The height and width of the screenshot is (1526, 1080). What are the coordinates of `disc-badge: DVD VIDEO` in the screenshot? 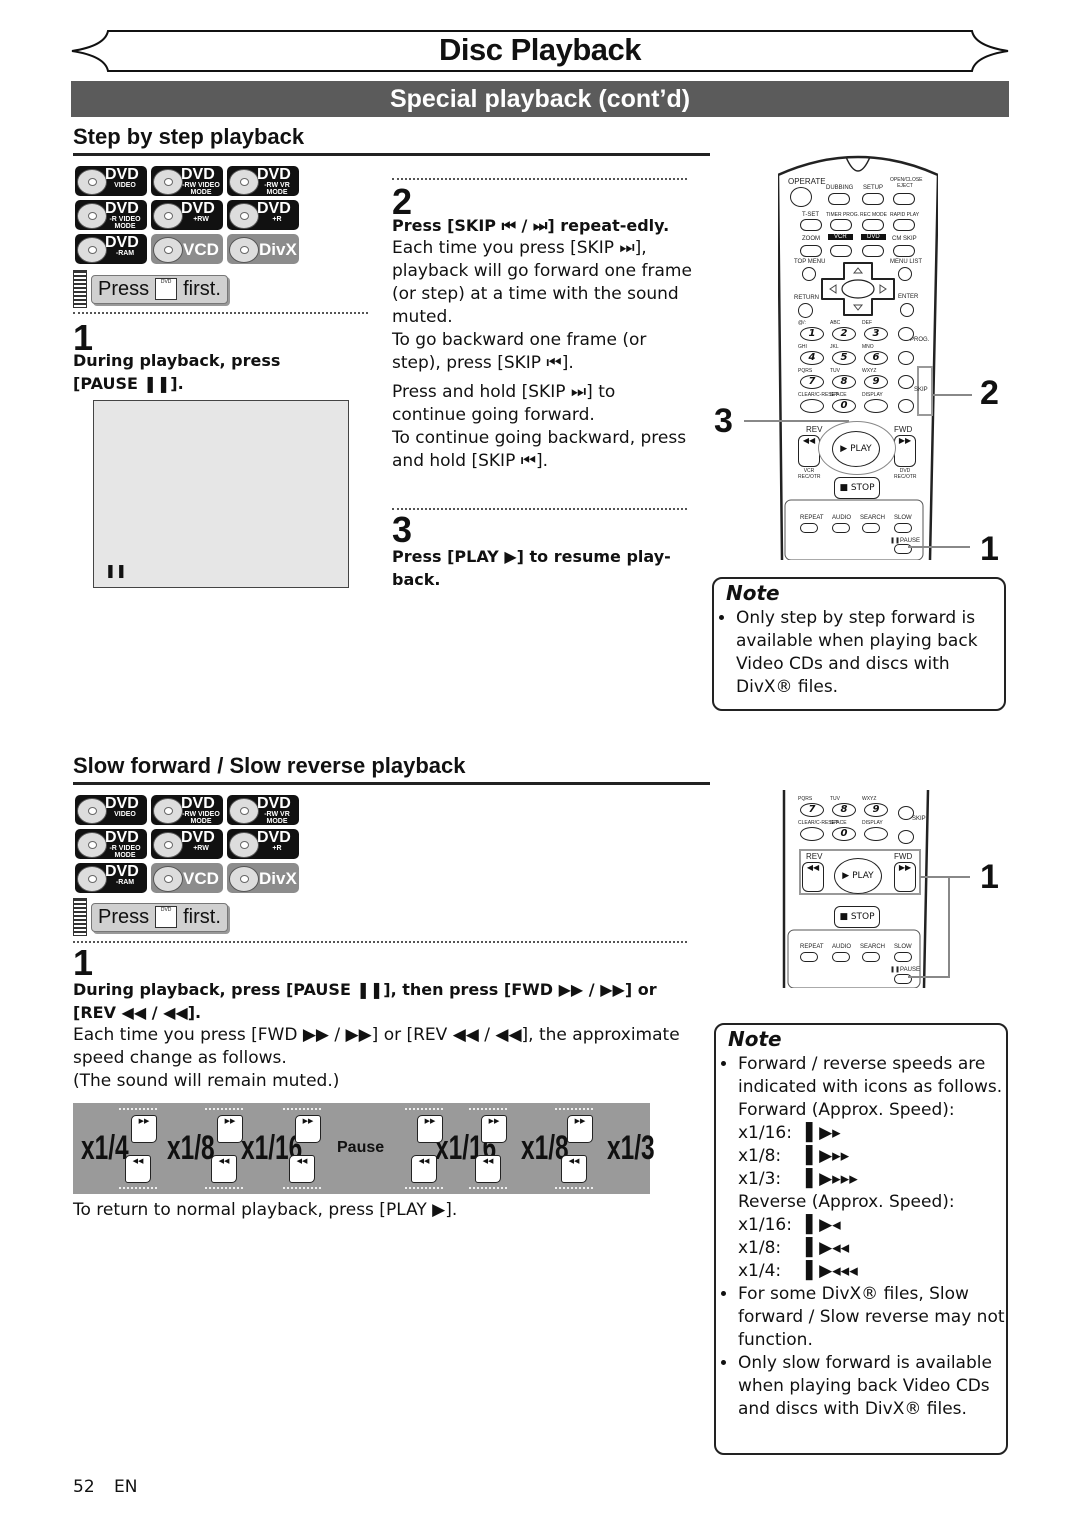 It's located at (111, 181).